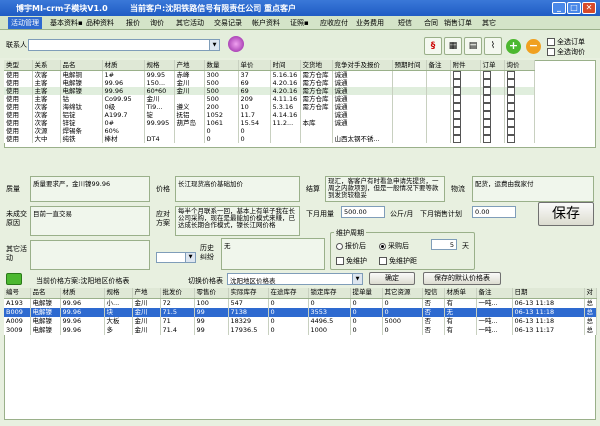 The image size is (600, 426). Describe the element at coordinates (269, 98) in the screenshot. I see `activity-row: 使用 主客钴 Co99.95 金川 500 209 4.11.16 需方仓库 诚通` at that location.